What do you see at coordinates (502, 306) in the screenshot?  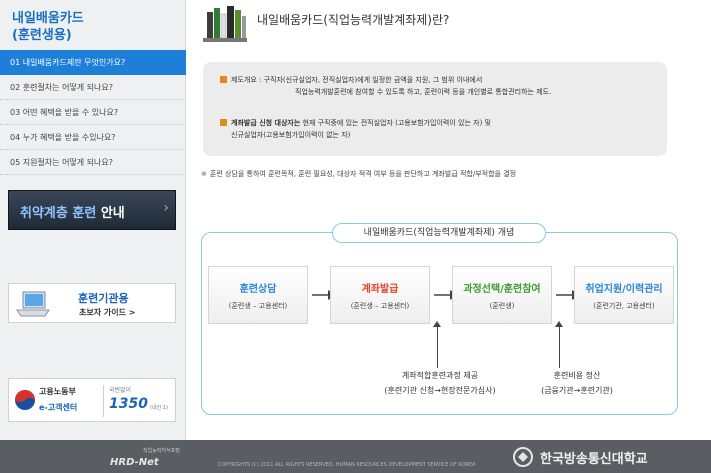 I see `step-sub: (훈련생)` at bounding box center [502, 306].